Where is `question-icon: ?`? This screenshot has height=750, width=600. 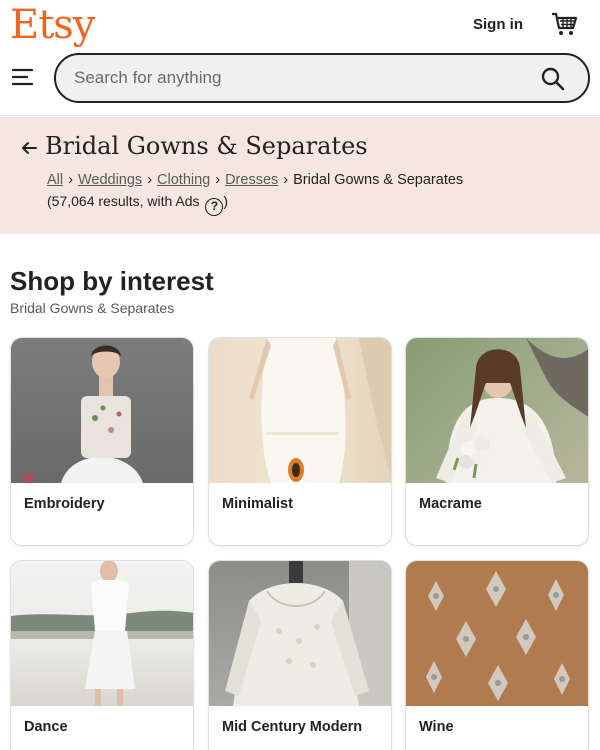
question-icon: ? is located at coordinates (214, 207).